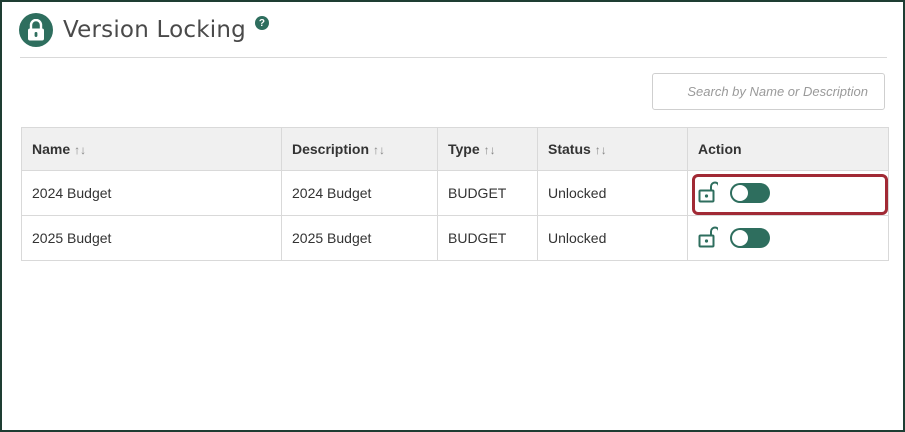 The height and width of the screenshot is (432, 905). I want to click on table-row: 2025 Budget 2025 Budget BUDGET Unlocked, so click(455, 238).